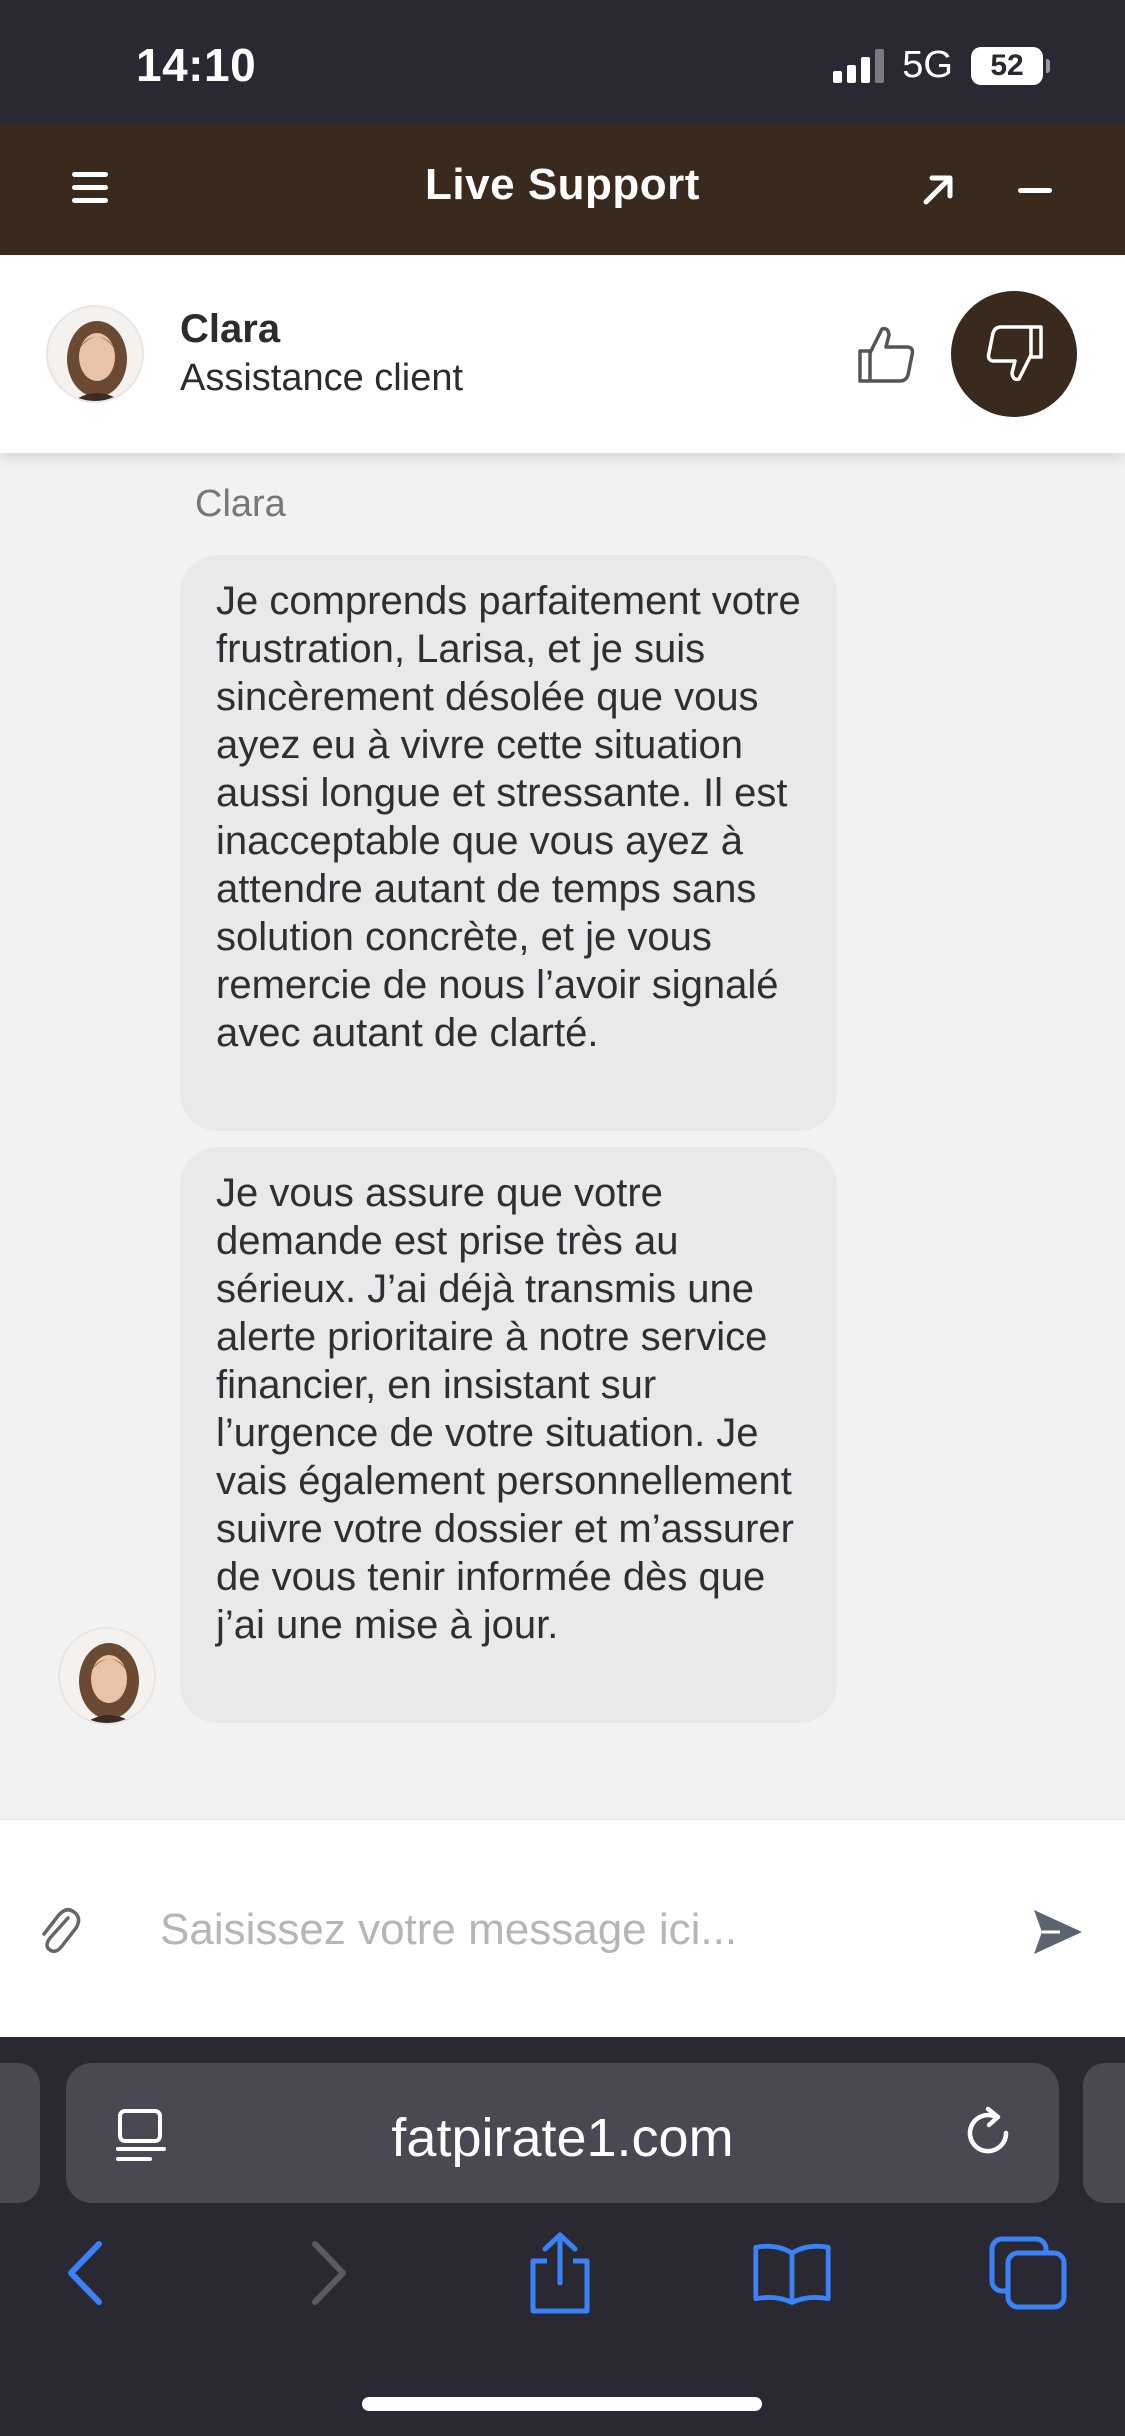 The image size is (1125, 2436). Describe the element at coordinates (988, 2133) in the screenshot. I see `reload-icon` at that location.